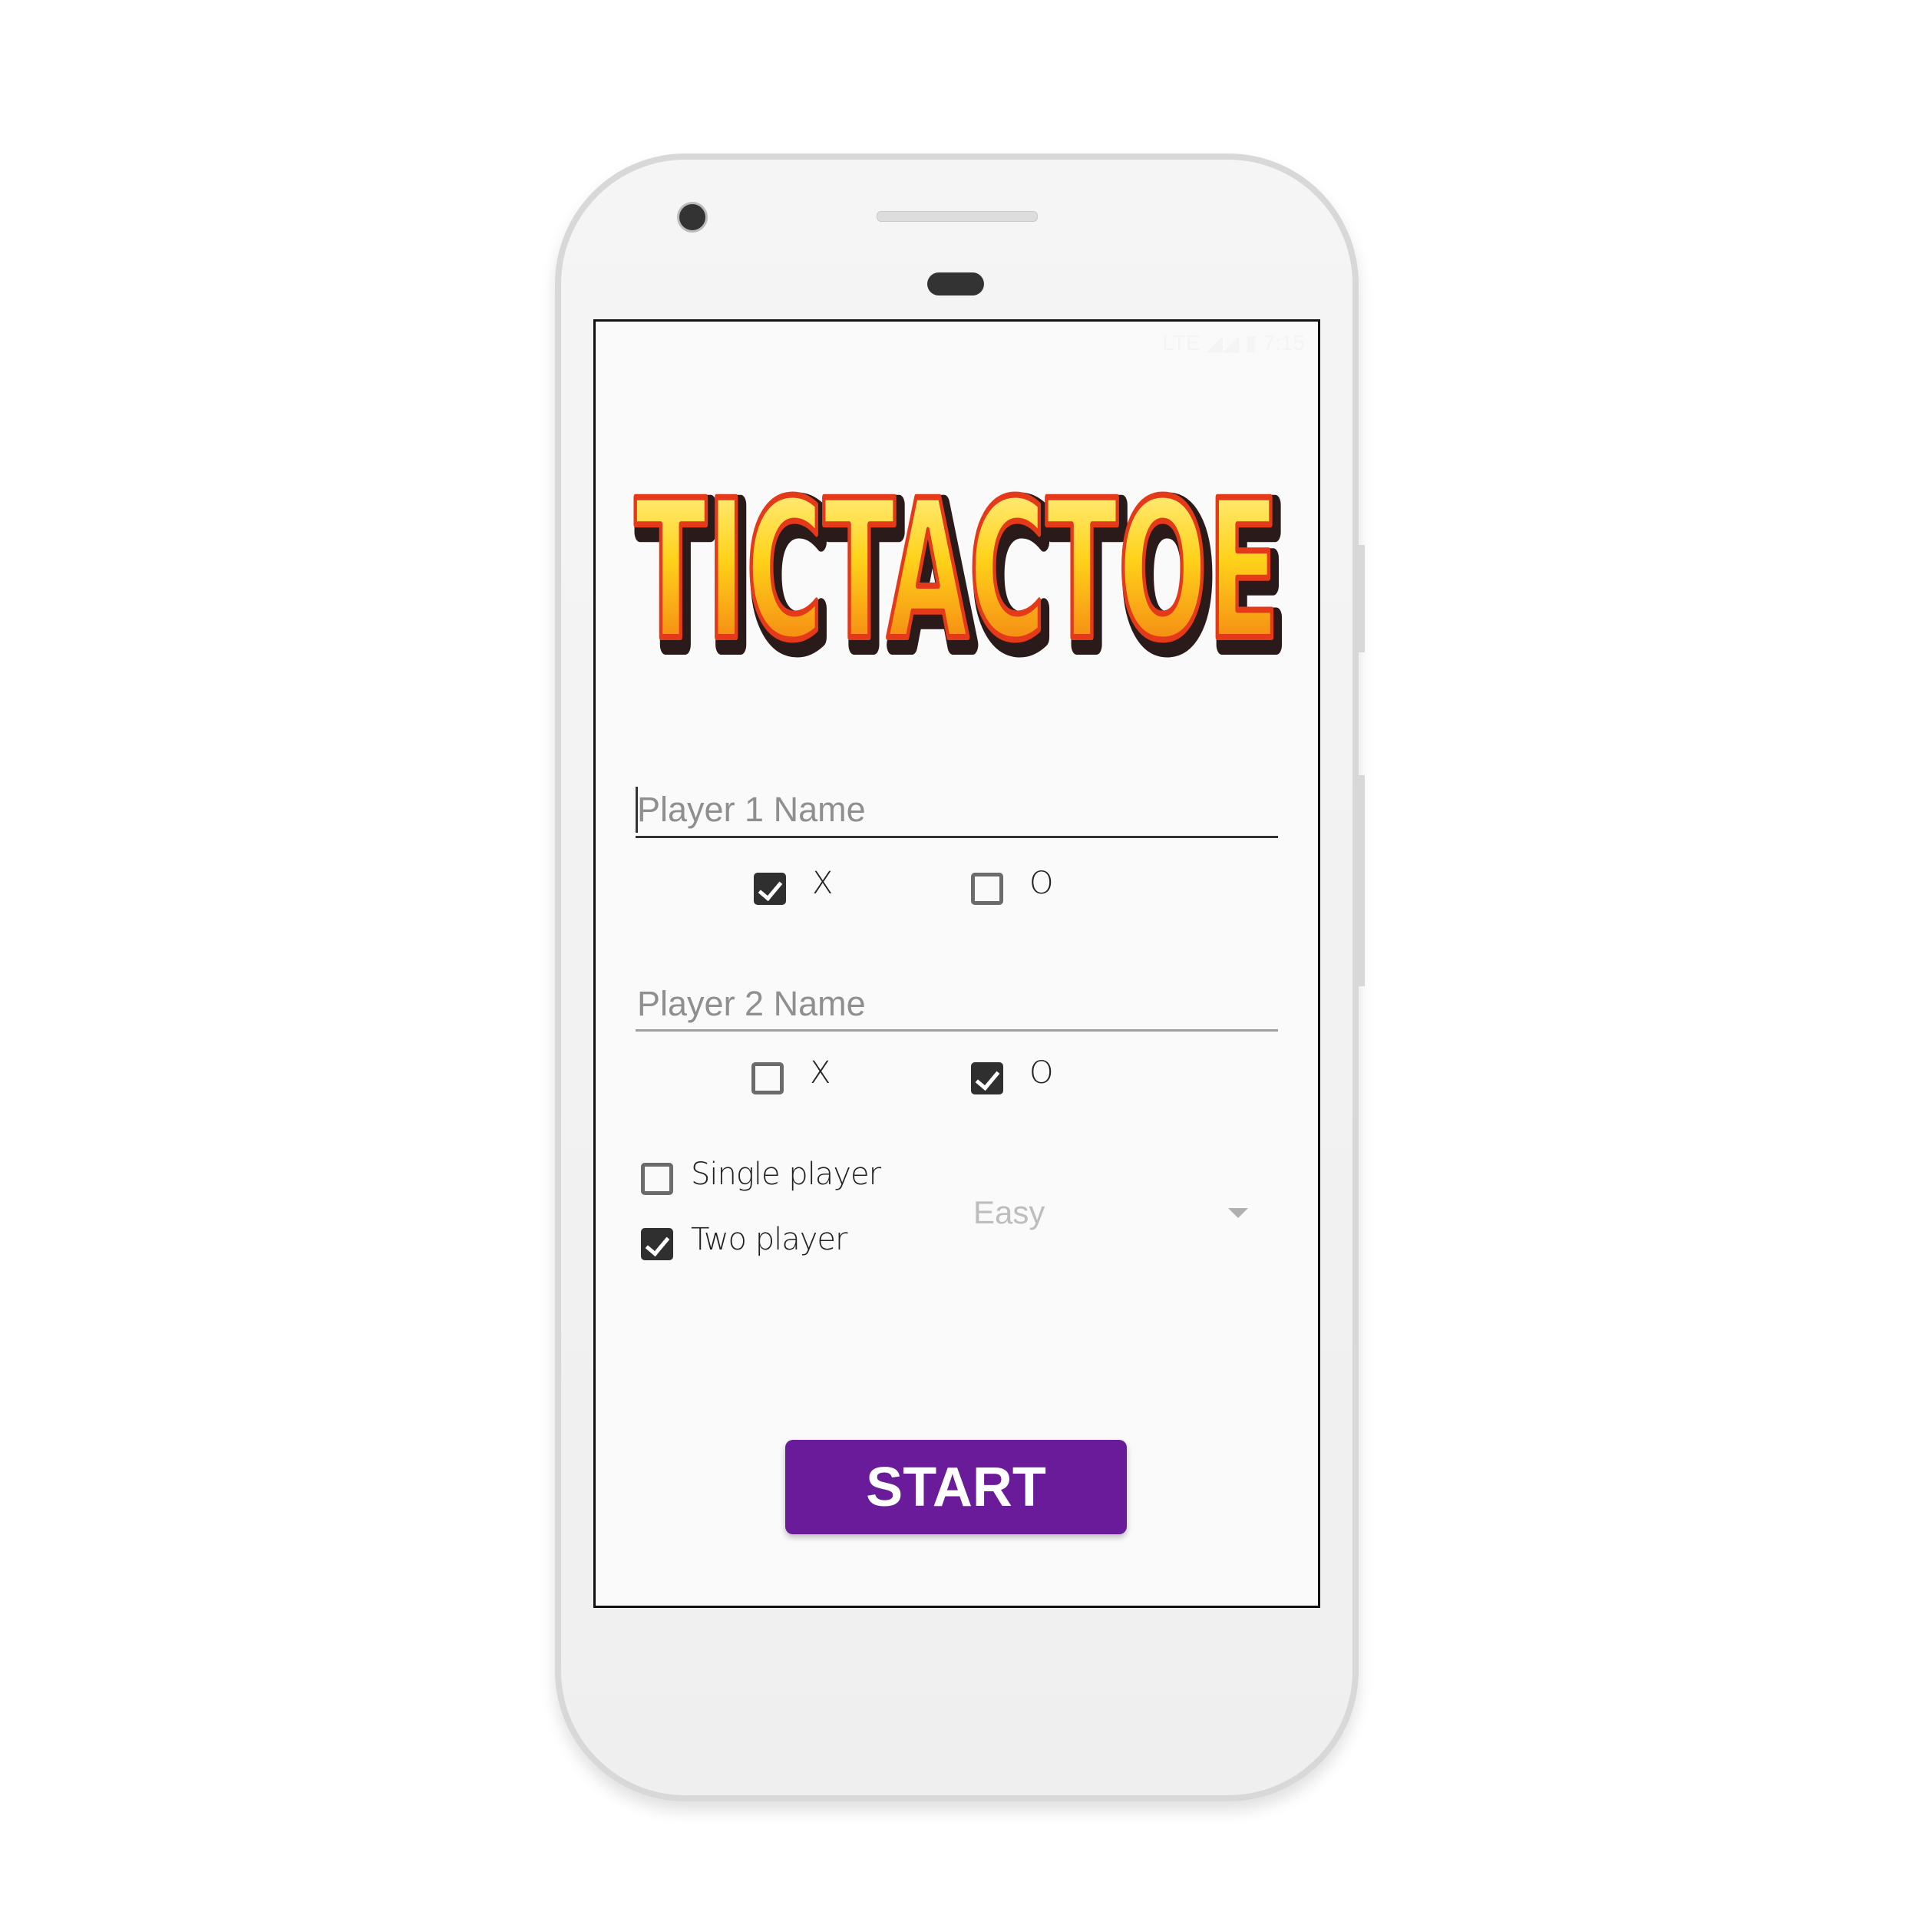  I want to click on player2-name-input: Player 2 Name, so click(957, 1008).